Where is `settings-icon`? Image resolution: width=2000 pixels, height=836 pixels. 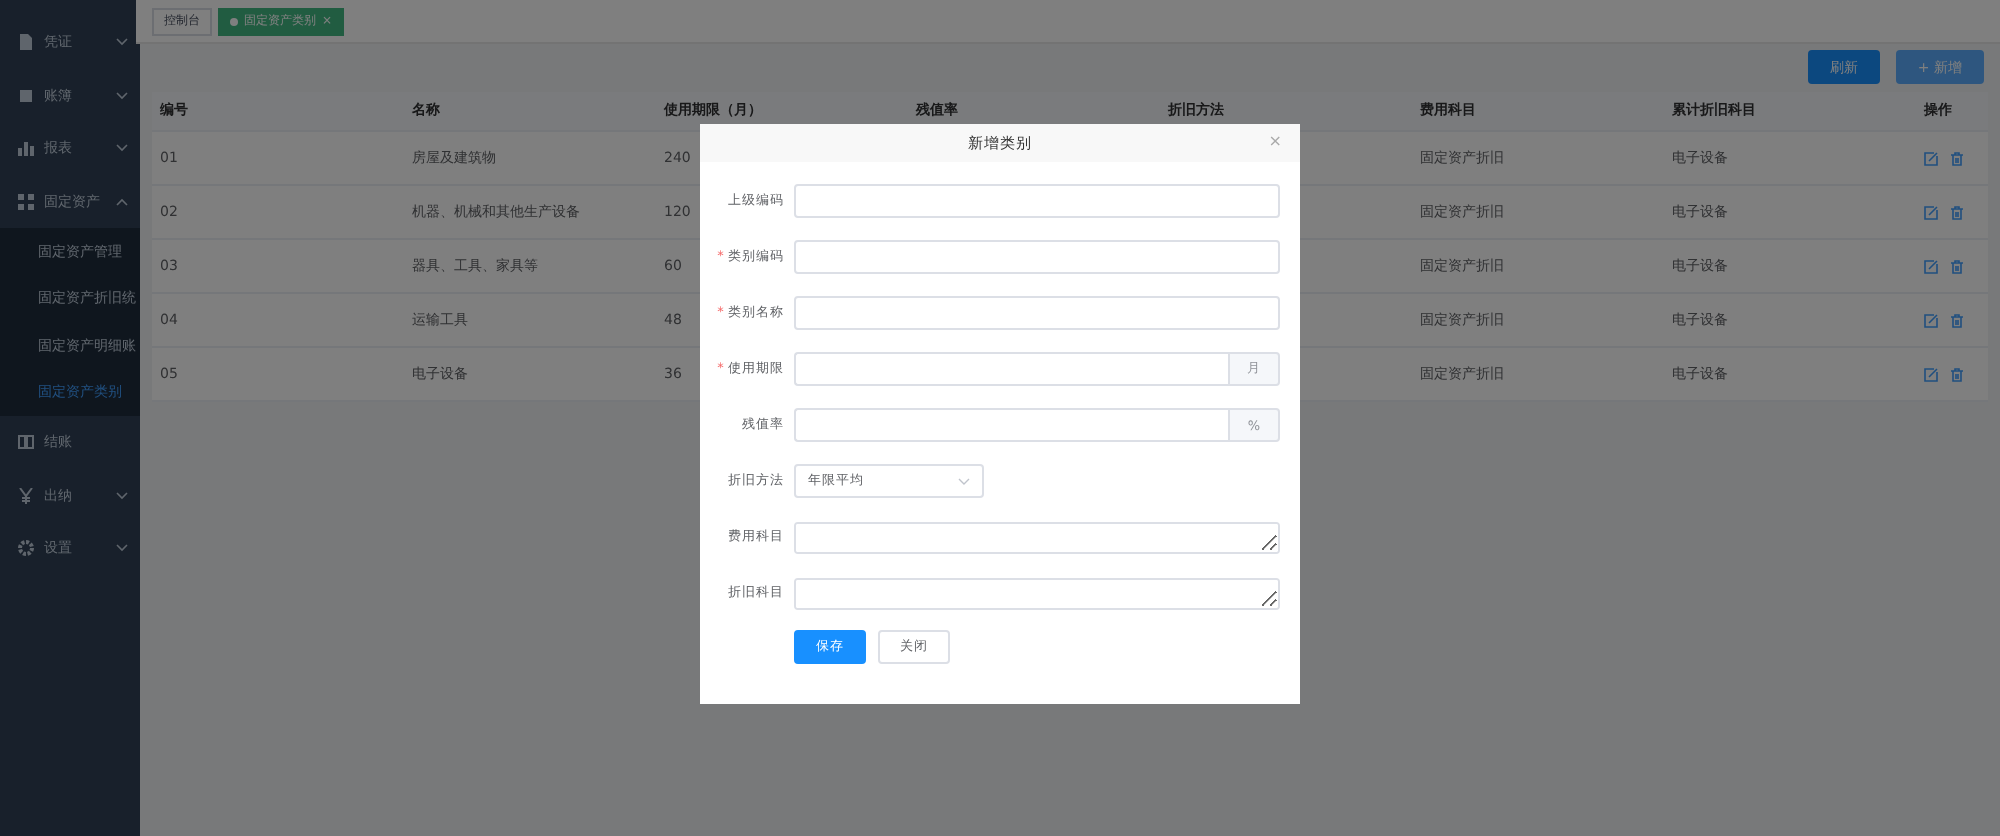 settings-icon is located at coordinates (26, 548).